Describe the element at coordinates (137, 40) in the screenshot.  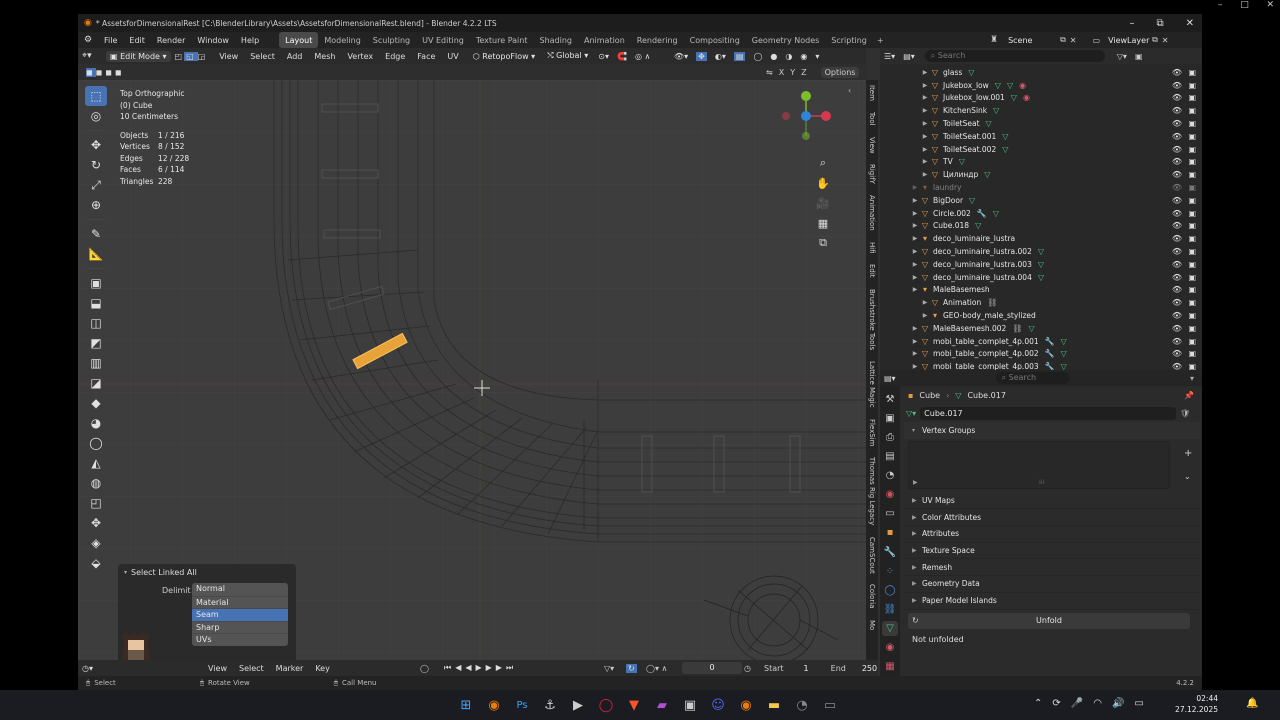
I see `menu-edit: Edit` at that location.